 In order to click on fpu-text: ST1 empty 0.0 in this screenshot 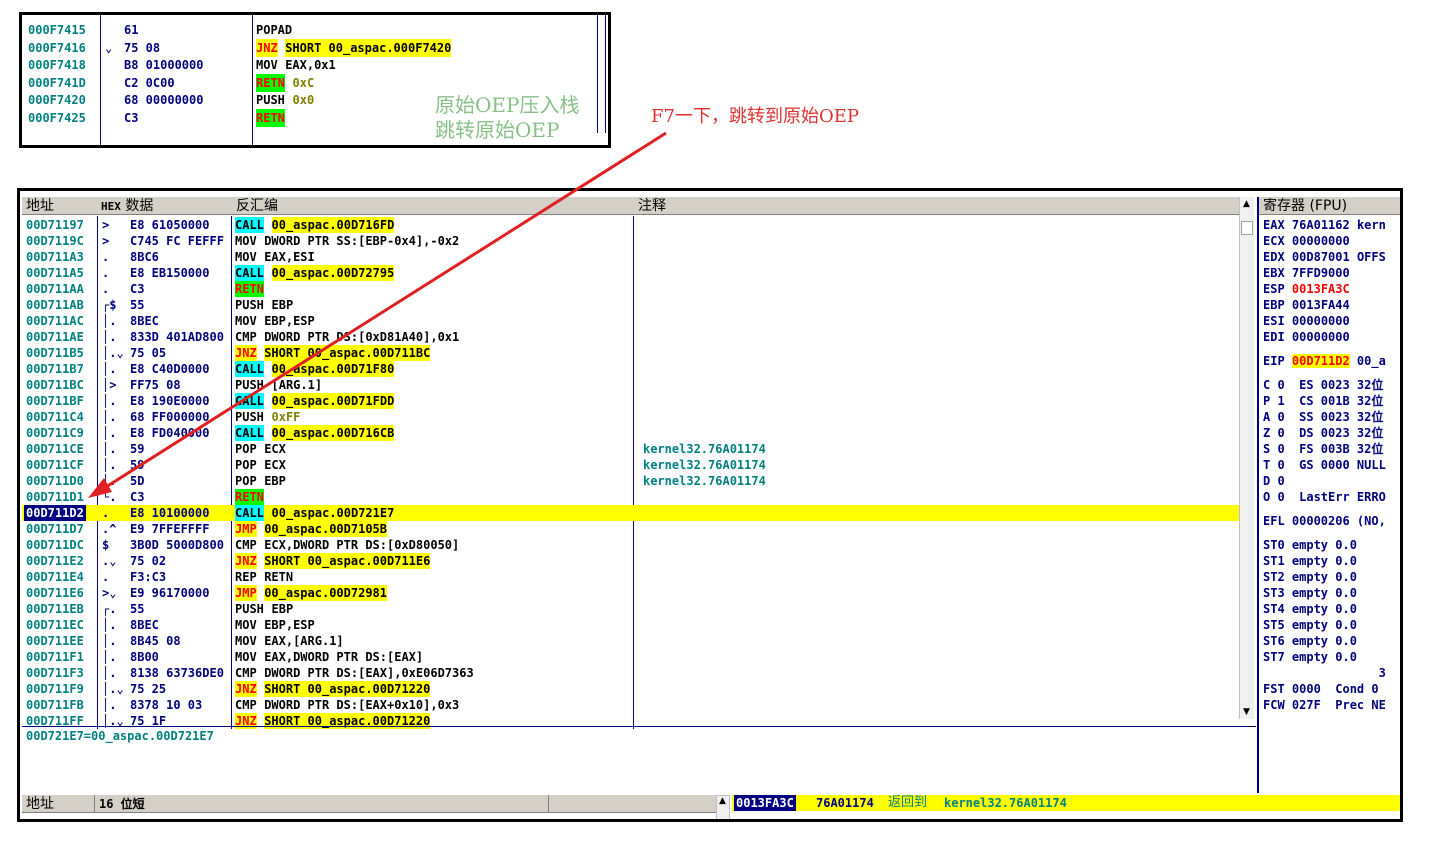, I will do `click(1310, 561)`.